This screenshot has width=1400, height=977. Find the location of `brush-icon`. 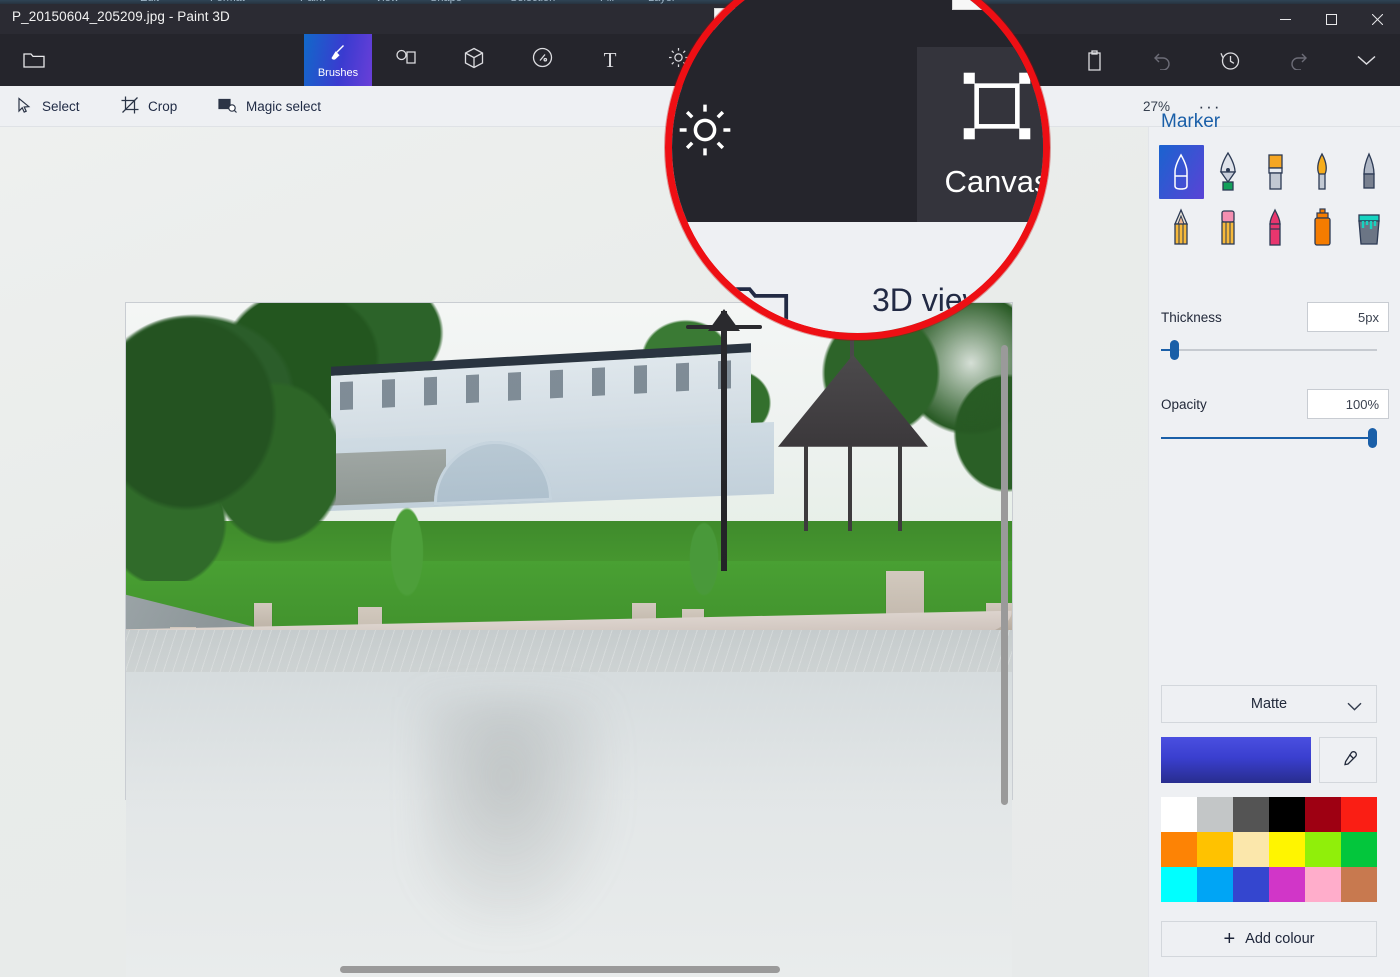

brush-icon is located at coordinates (338, 53).